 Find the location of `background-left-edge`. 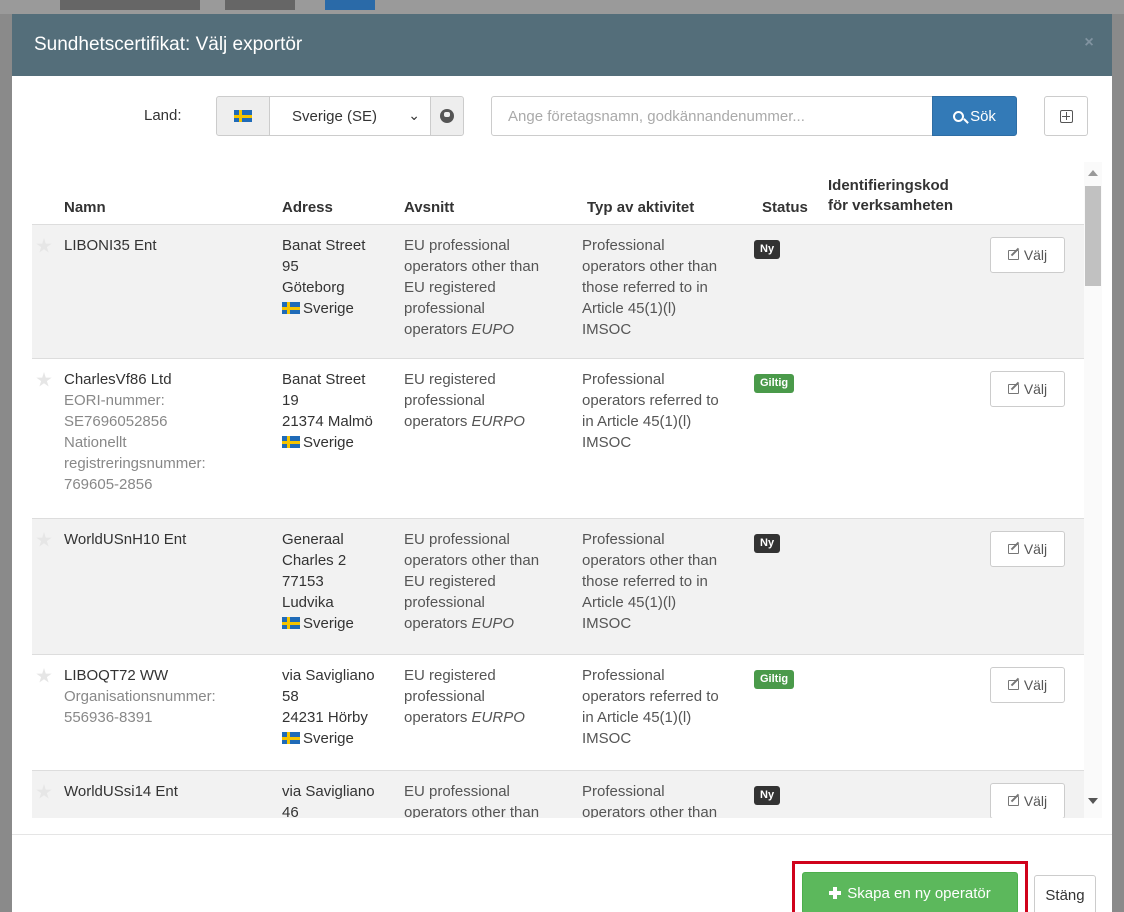

background-left-edge is located at coordinates (6, 463).